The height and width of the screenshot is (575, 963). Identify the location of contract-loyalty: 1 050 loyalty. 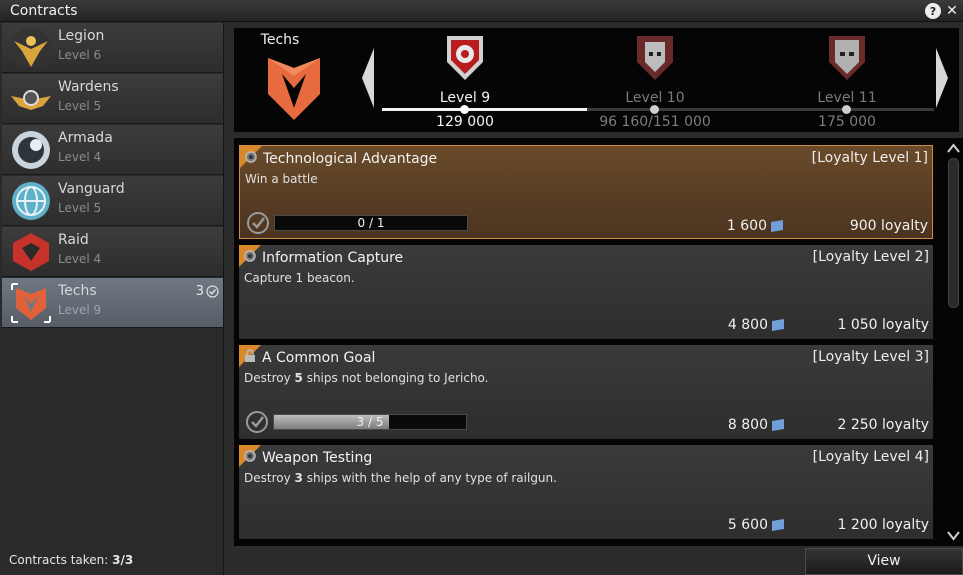
(883, 325).